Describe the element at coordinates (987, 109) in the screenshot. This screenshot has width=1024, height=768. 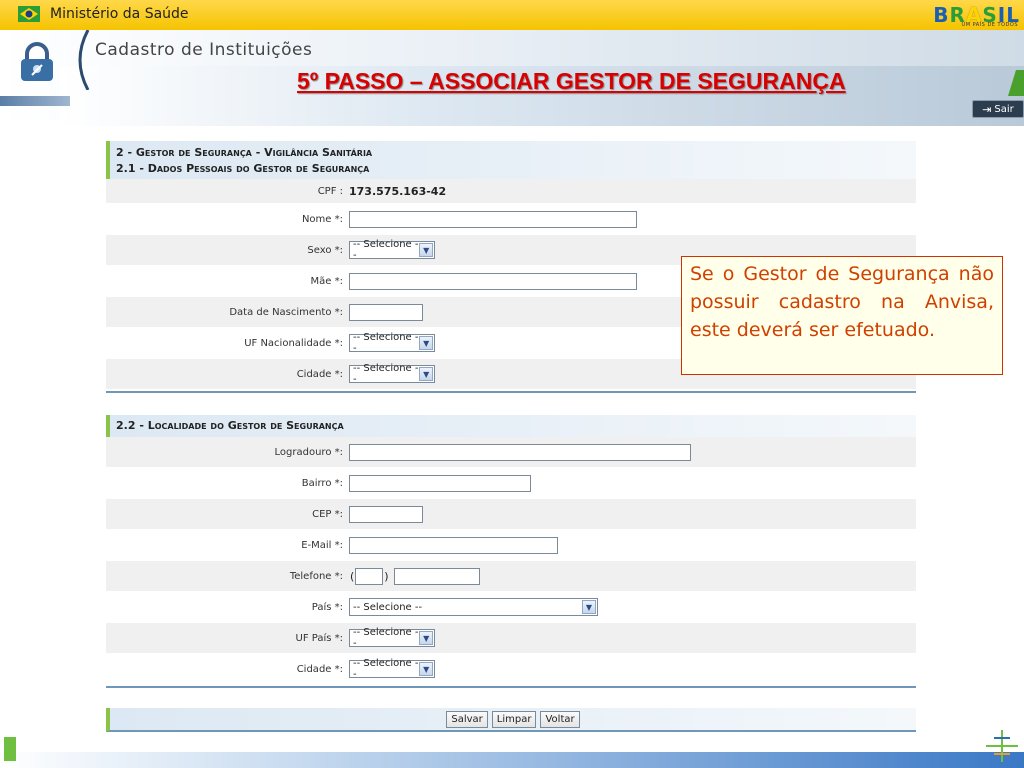
I see `logout-icon: ⇥` at that location.